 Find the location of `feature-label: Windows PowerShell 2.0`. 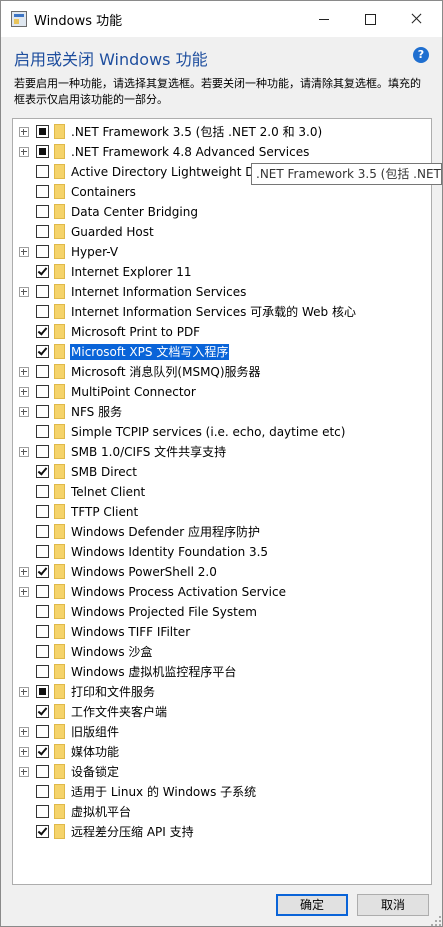

feature-label: Windows PowerShell 2.0 is located at coordinates (144, 572).